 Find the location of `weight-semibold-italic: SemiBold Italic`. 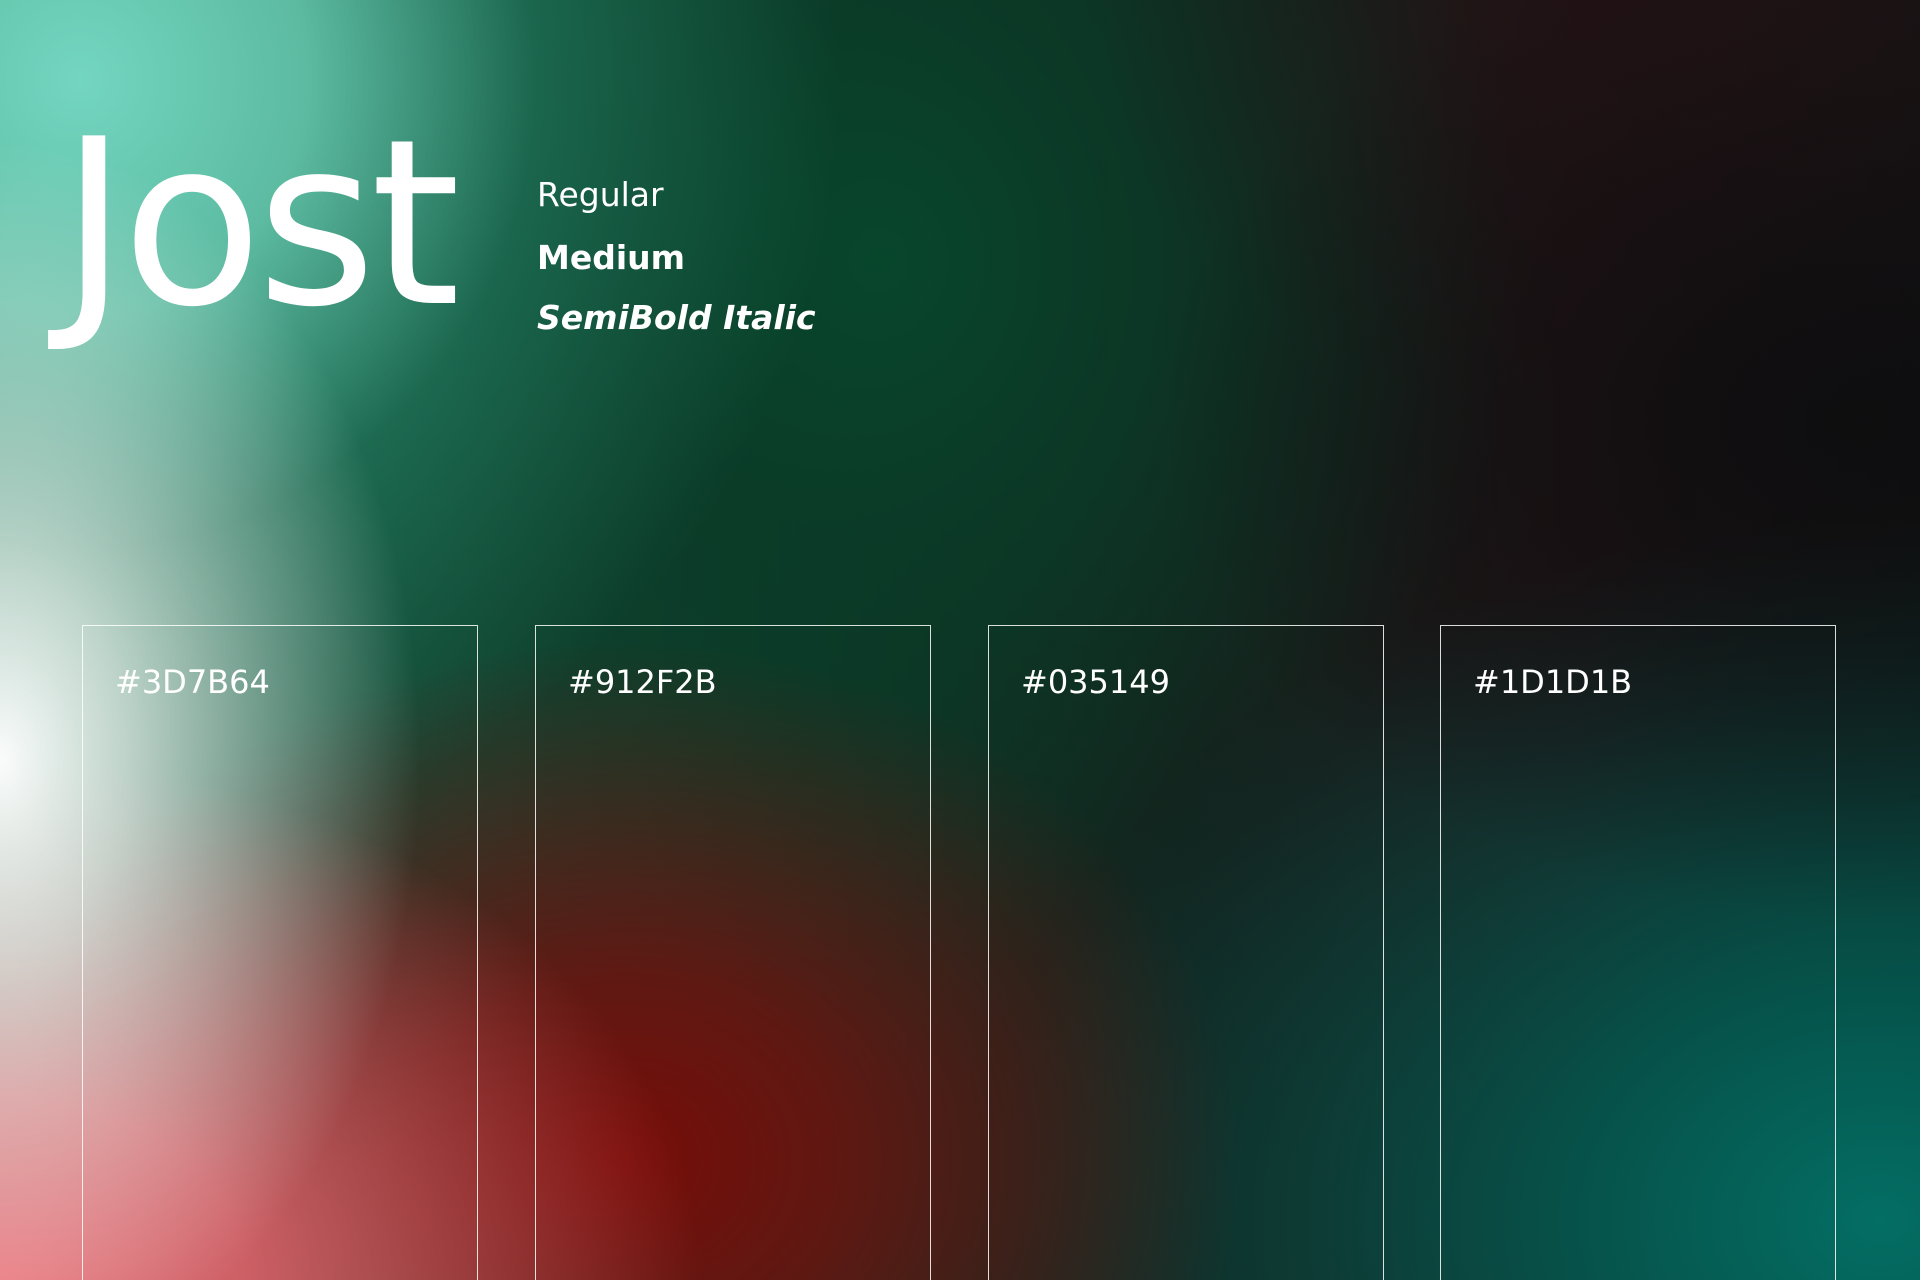

weight-semibold-italic: SemiBold Italic is located at coordinates (676, 317).